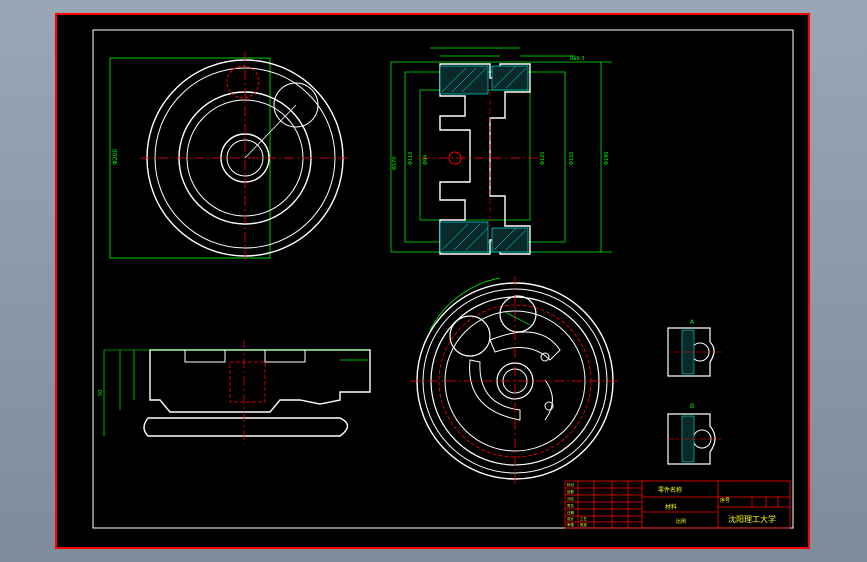 The width and height of the screenshot is (867, 562). What do you see at coordinates (115, 157) in the screenshot?
I see `top-view-dia-label: Φ200` at bounding box center [115, 157].